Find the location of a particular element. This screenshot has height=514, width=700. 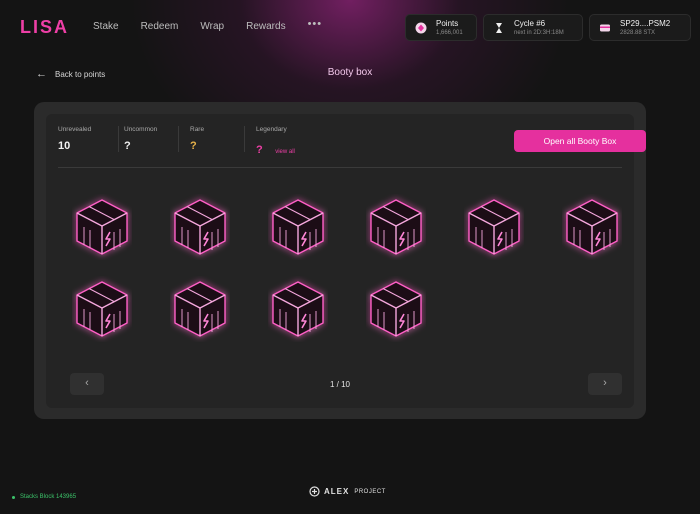

more-menu-icon: ••• is located at coordinates (315, 24).